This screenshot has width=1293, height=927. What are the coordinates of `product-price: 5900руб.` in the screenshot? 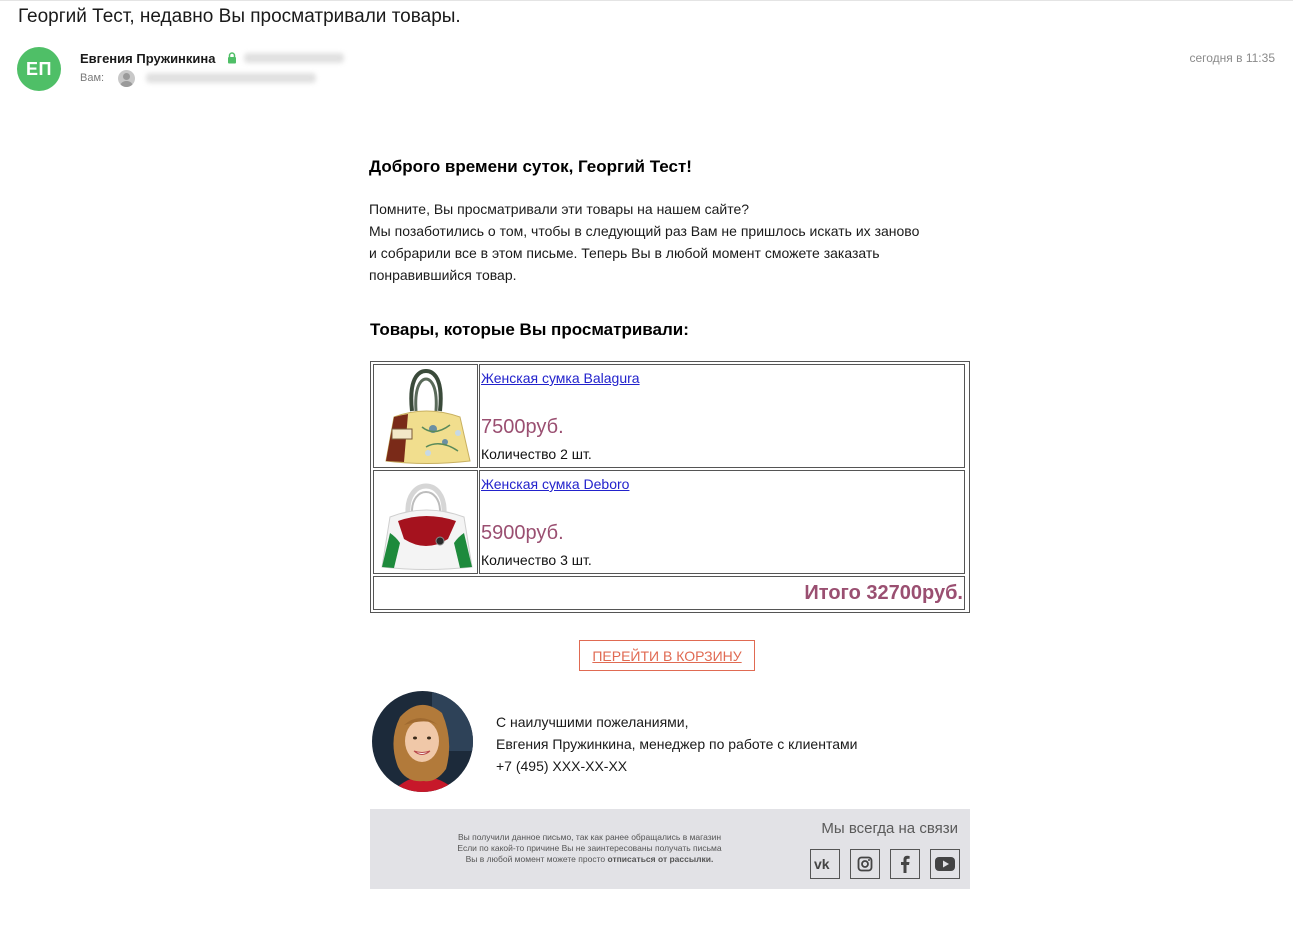 It's located at (522, 533).